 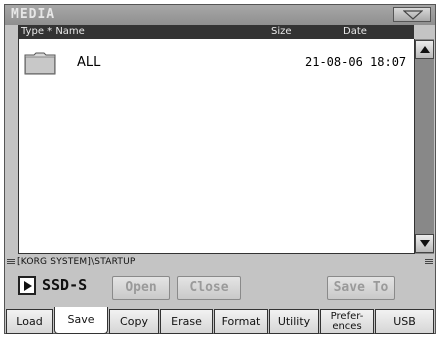 What do you see at coordinates (220, 262) in the screenshot?
I see `path-bar: [KORG SYSTEM]\STARTUP` at bounding box center [220, 262].